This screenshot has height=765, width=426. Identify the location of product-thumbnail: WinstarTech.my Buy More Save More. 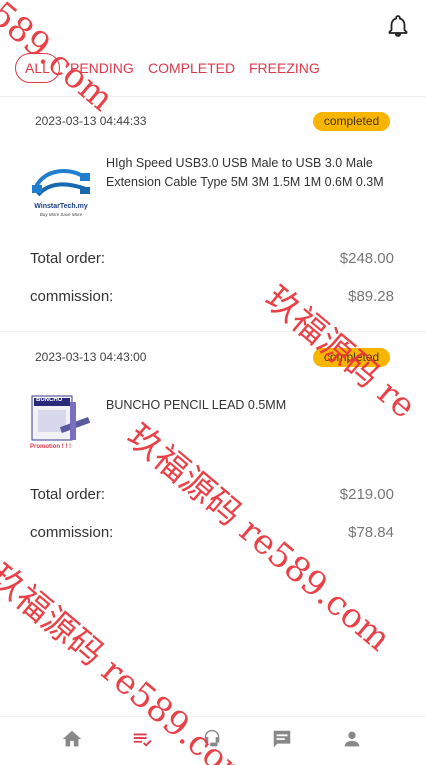
(61, 189).